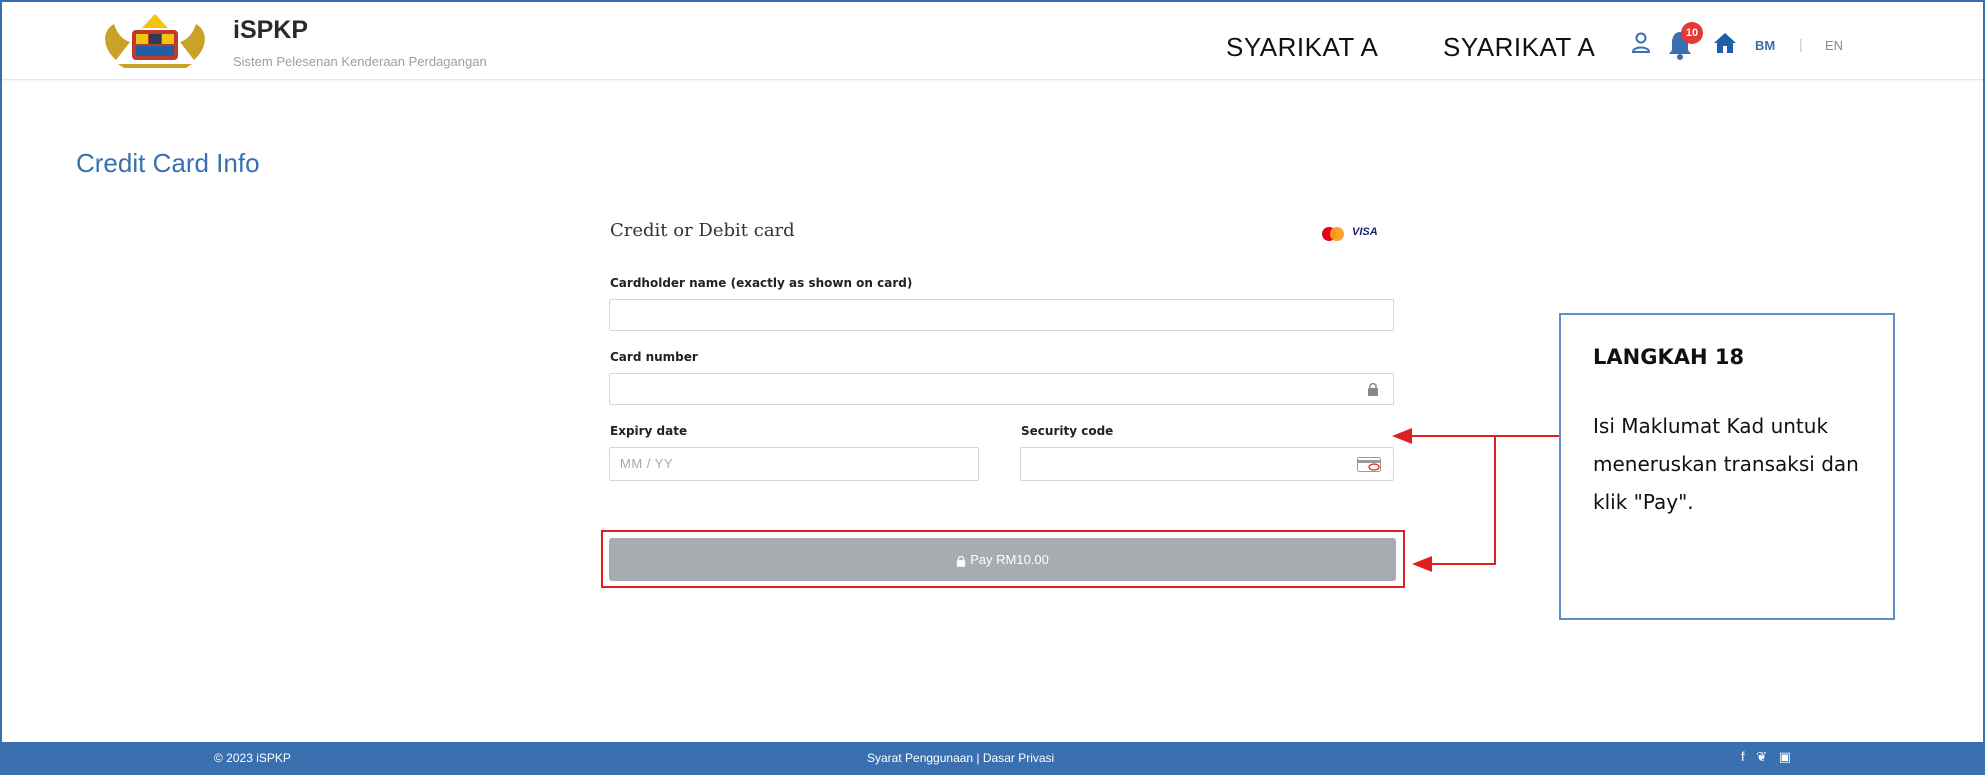 The image size is (1985, 775). I want to click on callout-title: LANGKAH 18, so click(1669, 357).